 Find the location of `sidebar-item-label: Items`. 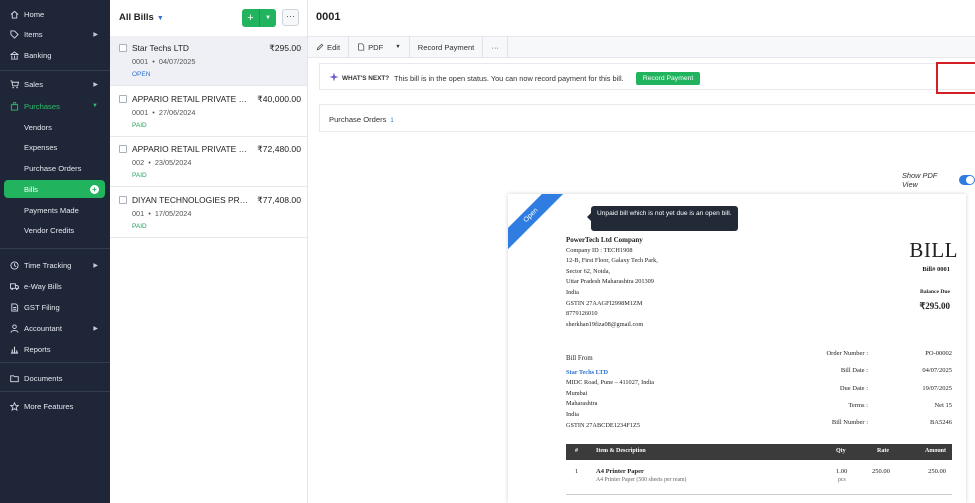

sidebar-item-label: Items is located at coordinates (33, 34).